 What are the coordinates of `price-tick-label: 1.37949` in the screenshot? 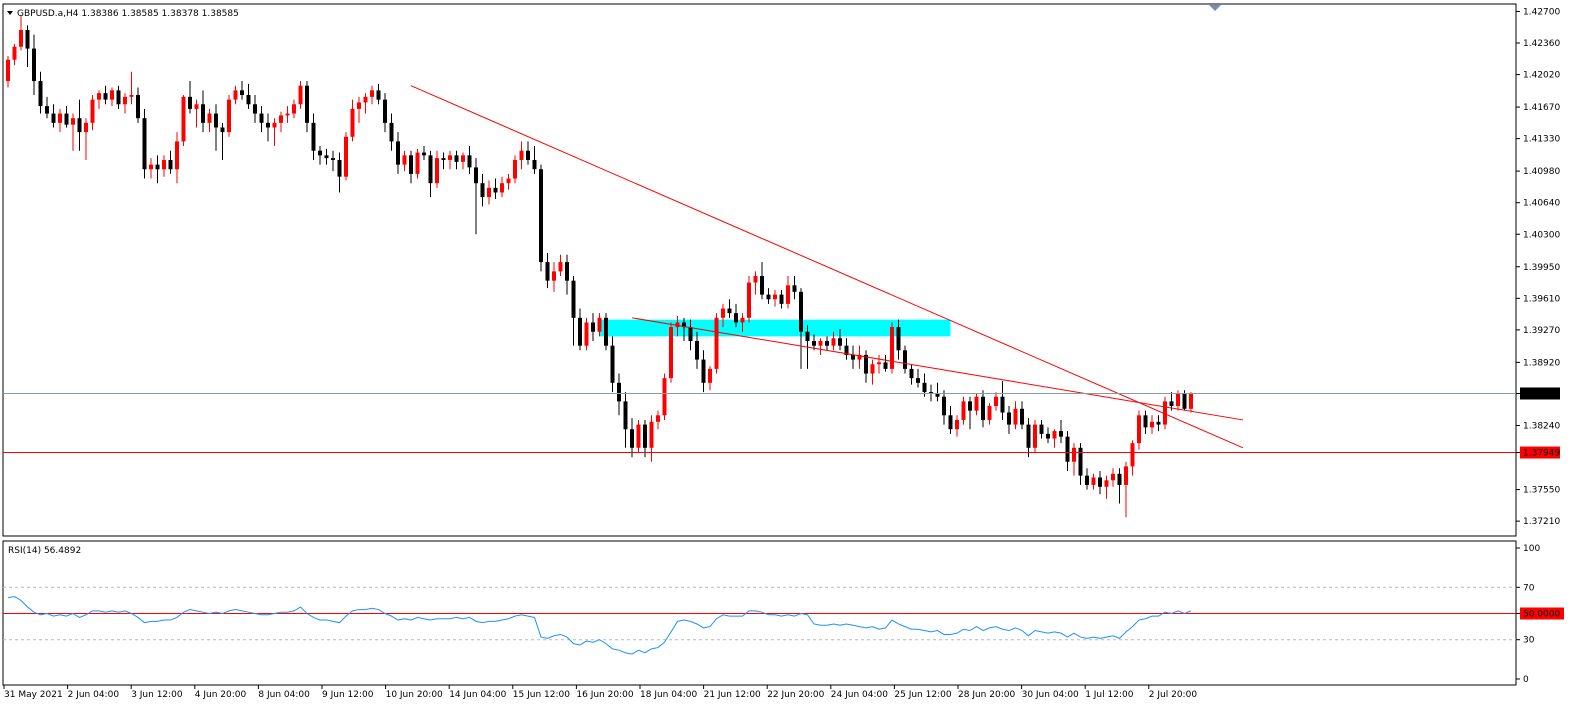 It's located at (1541, 454).